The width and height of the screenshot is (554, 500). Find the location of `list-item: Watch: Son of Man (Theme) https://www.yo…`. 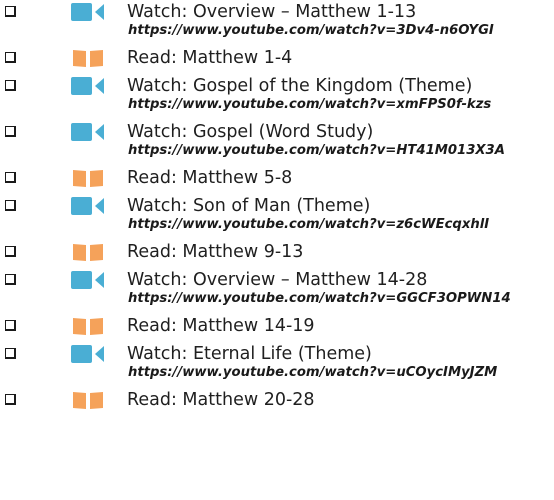

list-item: Watch: Son of Man (Theme) https://www.yo… is located at coordinates (277, 217).